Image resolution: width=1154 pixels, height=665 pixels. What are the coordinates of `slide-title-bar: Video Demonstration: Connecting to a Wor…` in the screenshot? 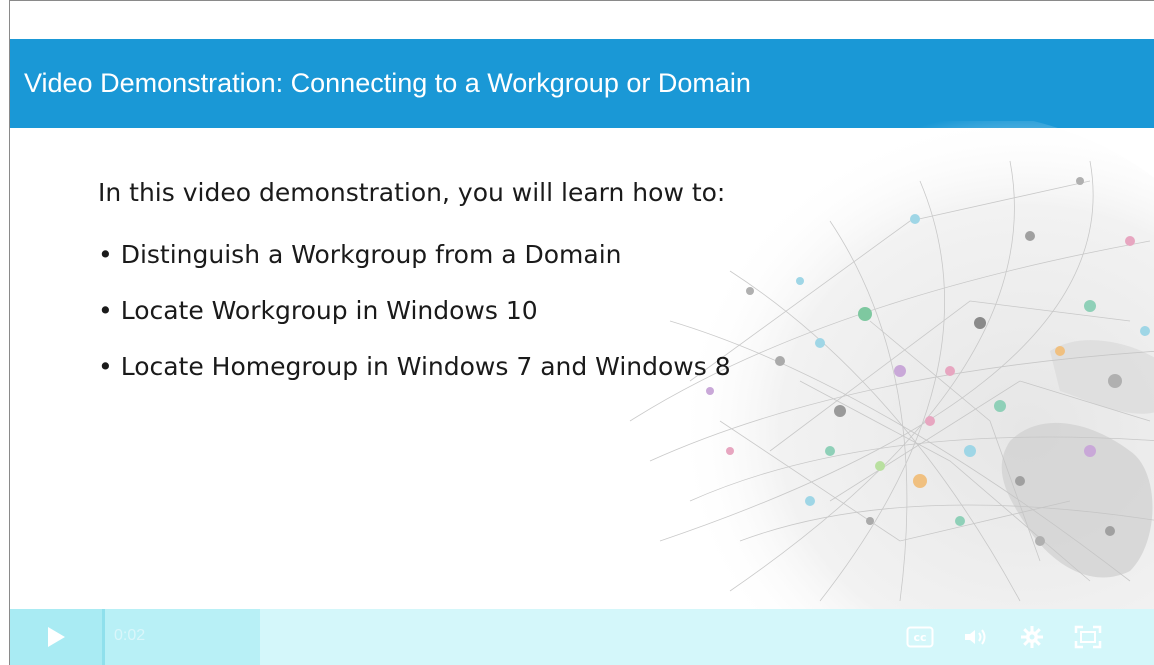 It's located at (582, 83).